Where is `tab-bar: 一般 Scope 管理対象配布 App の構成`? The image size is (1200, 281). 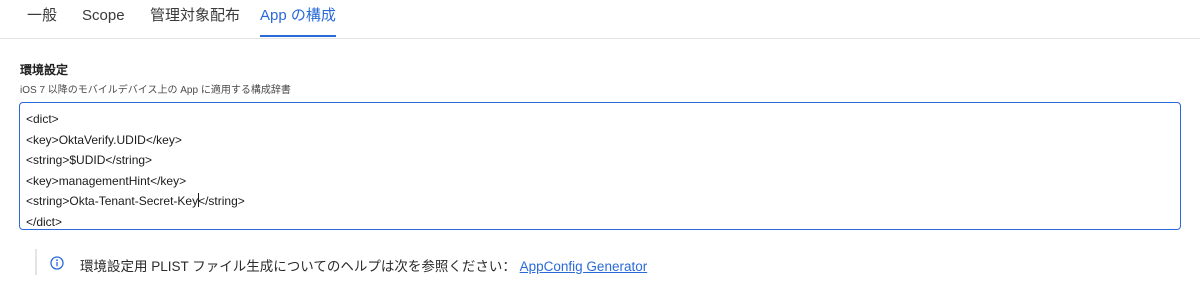
tab-bar: 一般 Scope 管理対象配布 App の構成 is located at coordinates (600, 19).